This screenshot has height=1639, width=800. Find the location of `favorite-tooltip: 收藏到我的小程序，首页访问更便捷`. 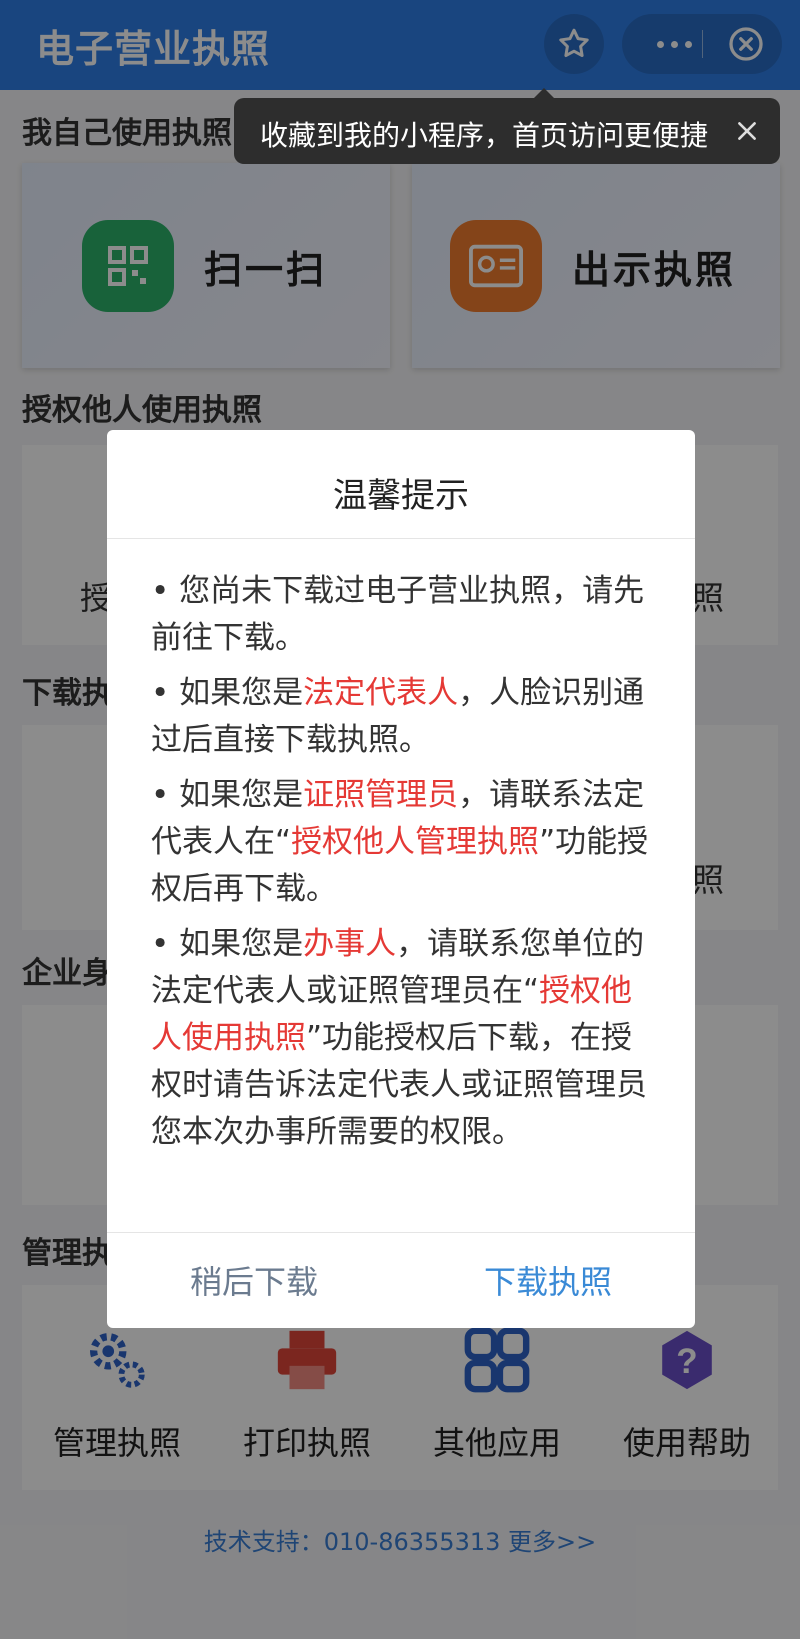

favorite-tooltip: 收藏到我的小程序，首页访问更便捷 is located at coordinates (507, 126).